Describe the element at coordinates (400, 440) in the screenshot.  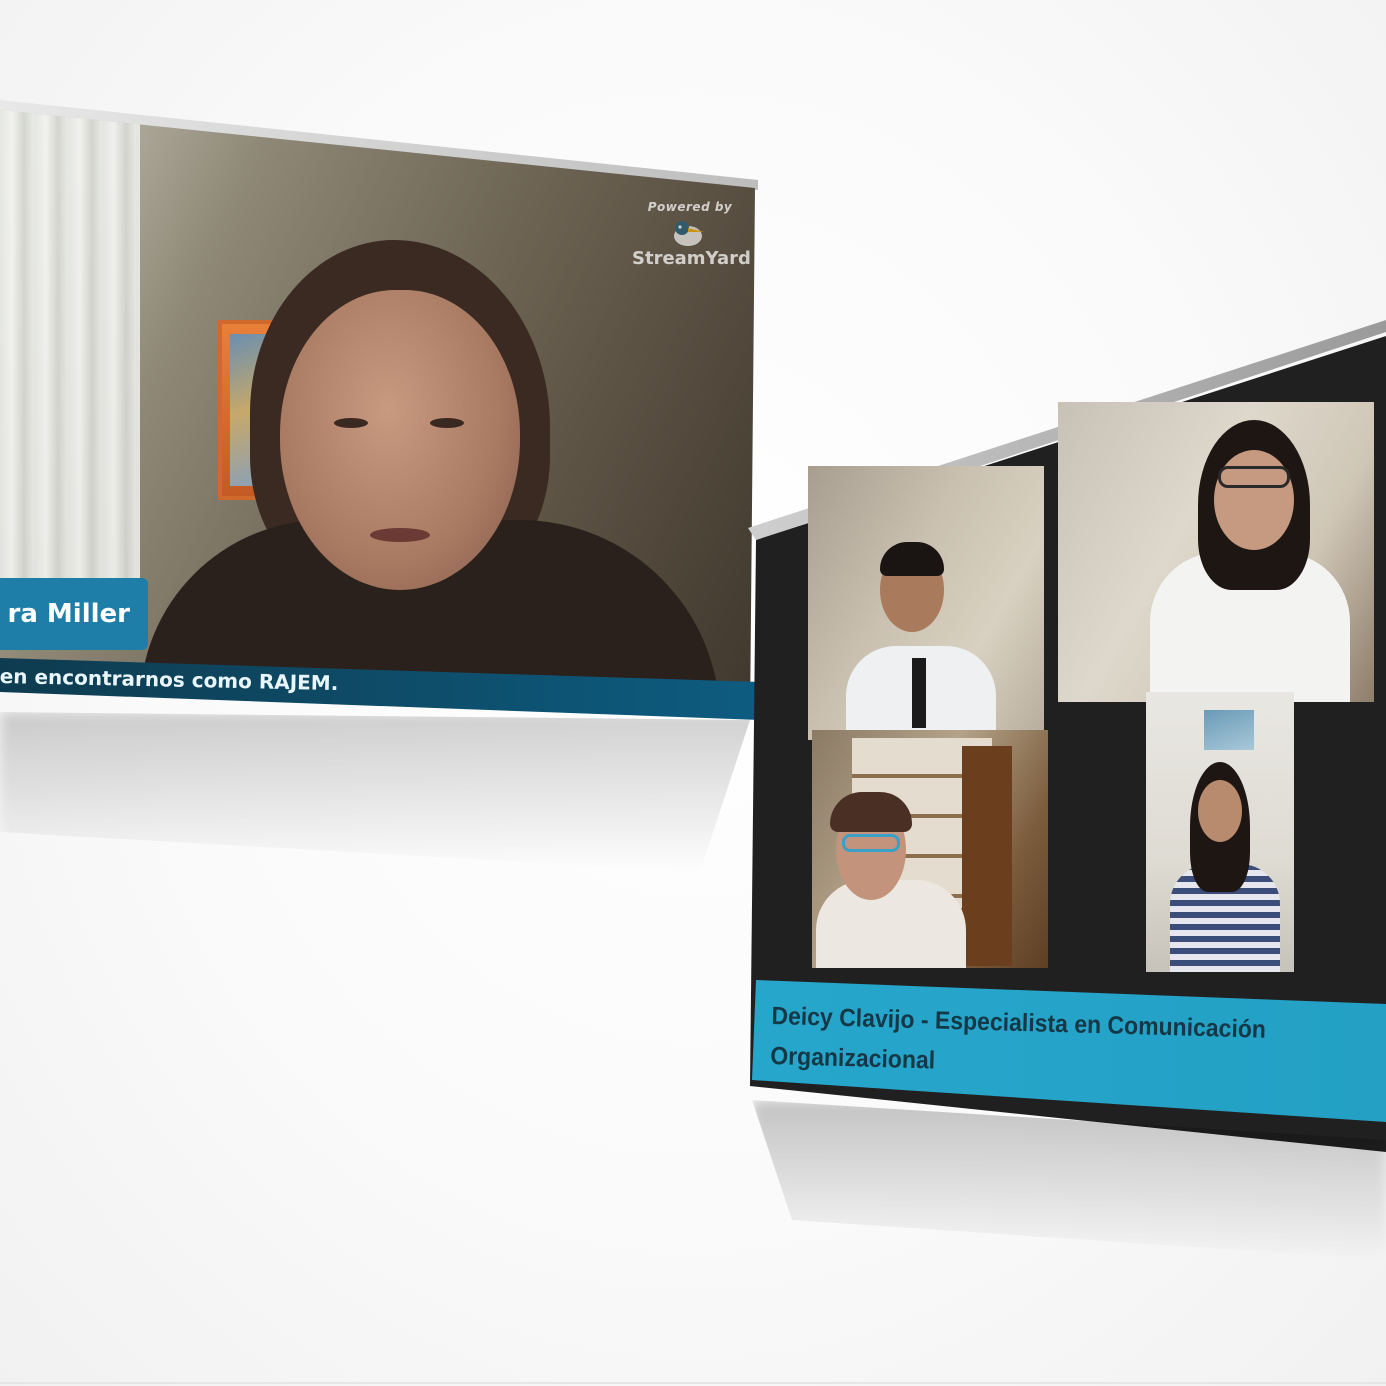
I see `speaker-face` at that location.